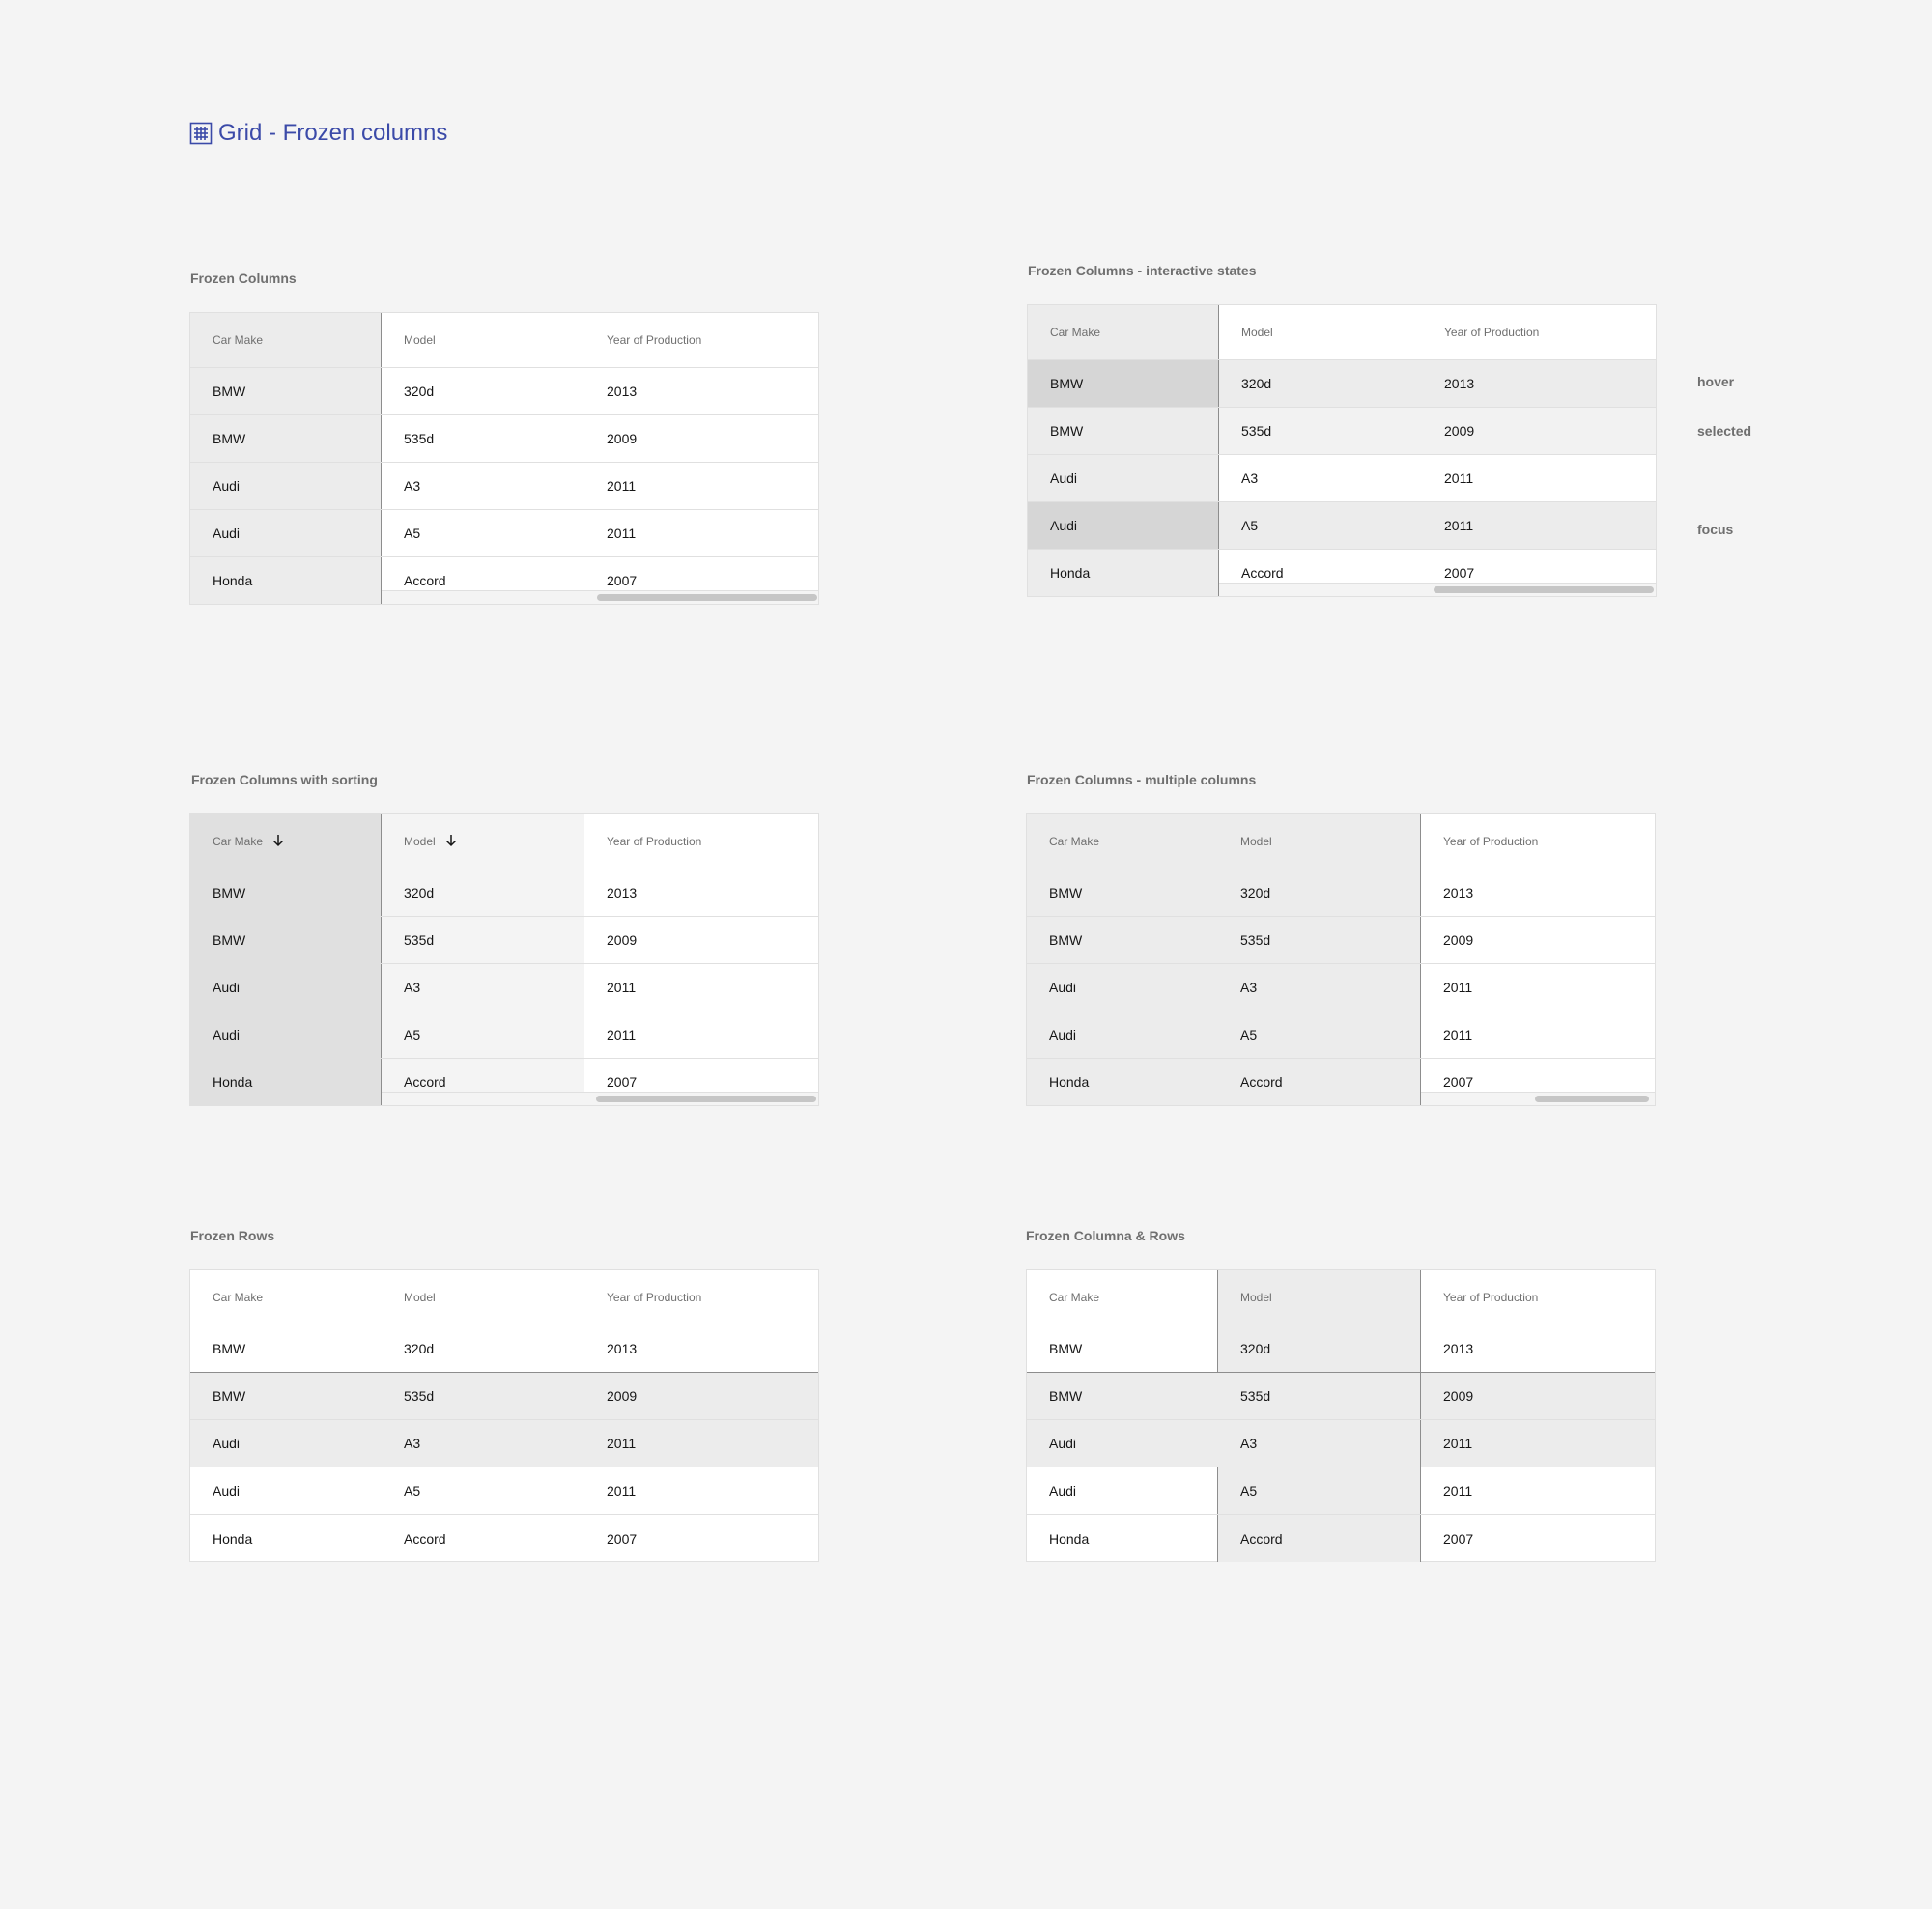 This screenshot has height=1909, width=1932. What do you see at coordinates (654, 1297) in the screenshot?
I see `column-header-label: Year of Production` at bounding box center [654, 1297].